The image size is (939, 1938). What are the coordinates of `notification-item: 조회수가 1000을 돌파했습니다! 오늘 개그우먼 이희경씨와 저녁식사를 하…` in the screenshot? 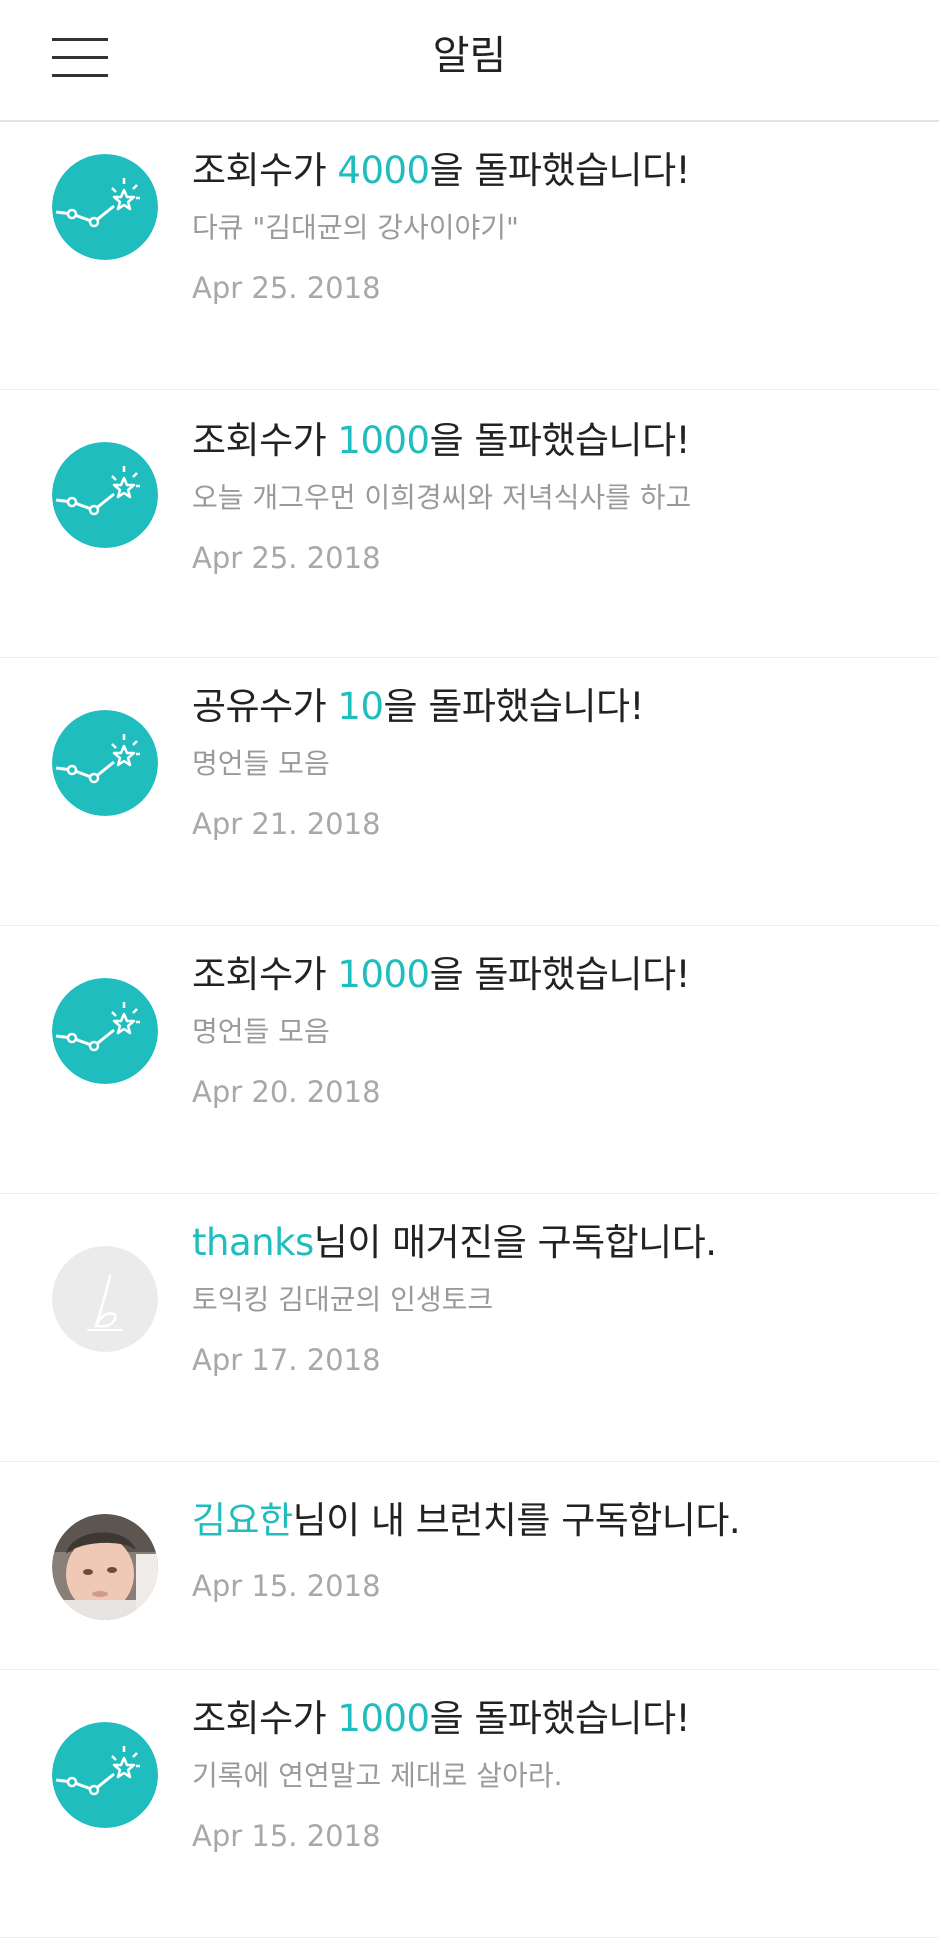 It's located at (469, 524).